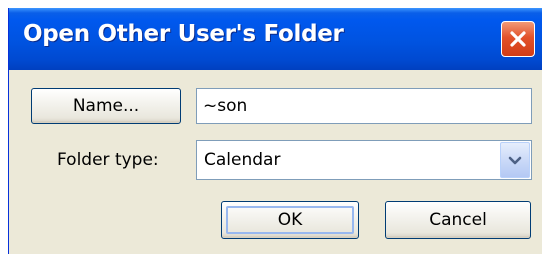 Image resolution: width=542 pixels, height=254 pixels. I want to click on name-input-value: ~son, so click(225, 106).